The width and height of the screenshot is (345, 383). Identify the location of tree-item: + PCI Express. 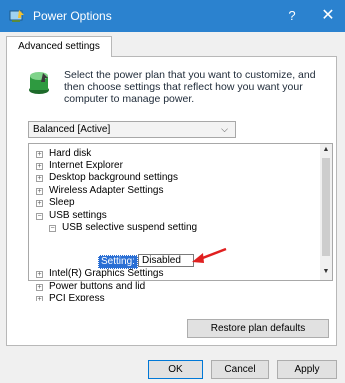
(158, 297).